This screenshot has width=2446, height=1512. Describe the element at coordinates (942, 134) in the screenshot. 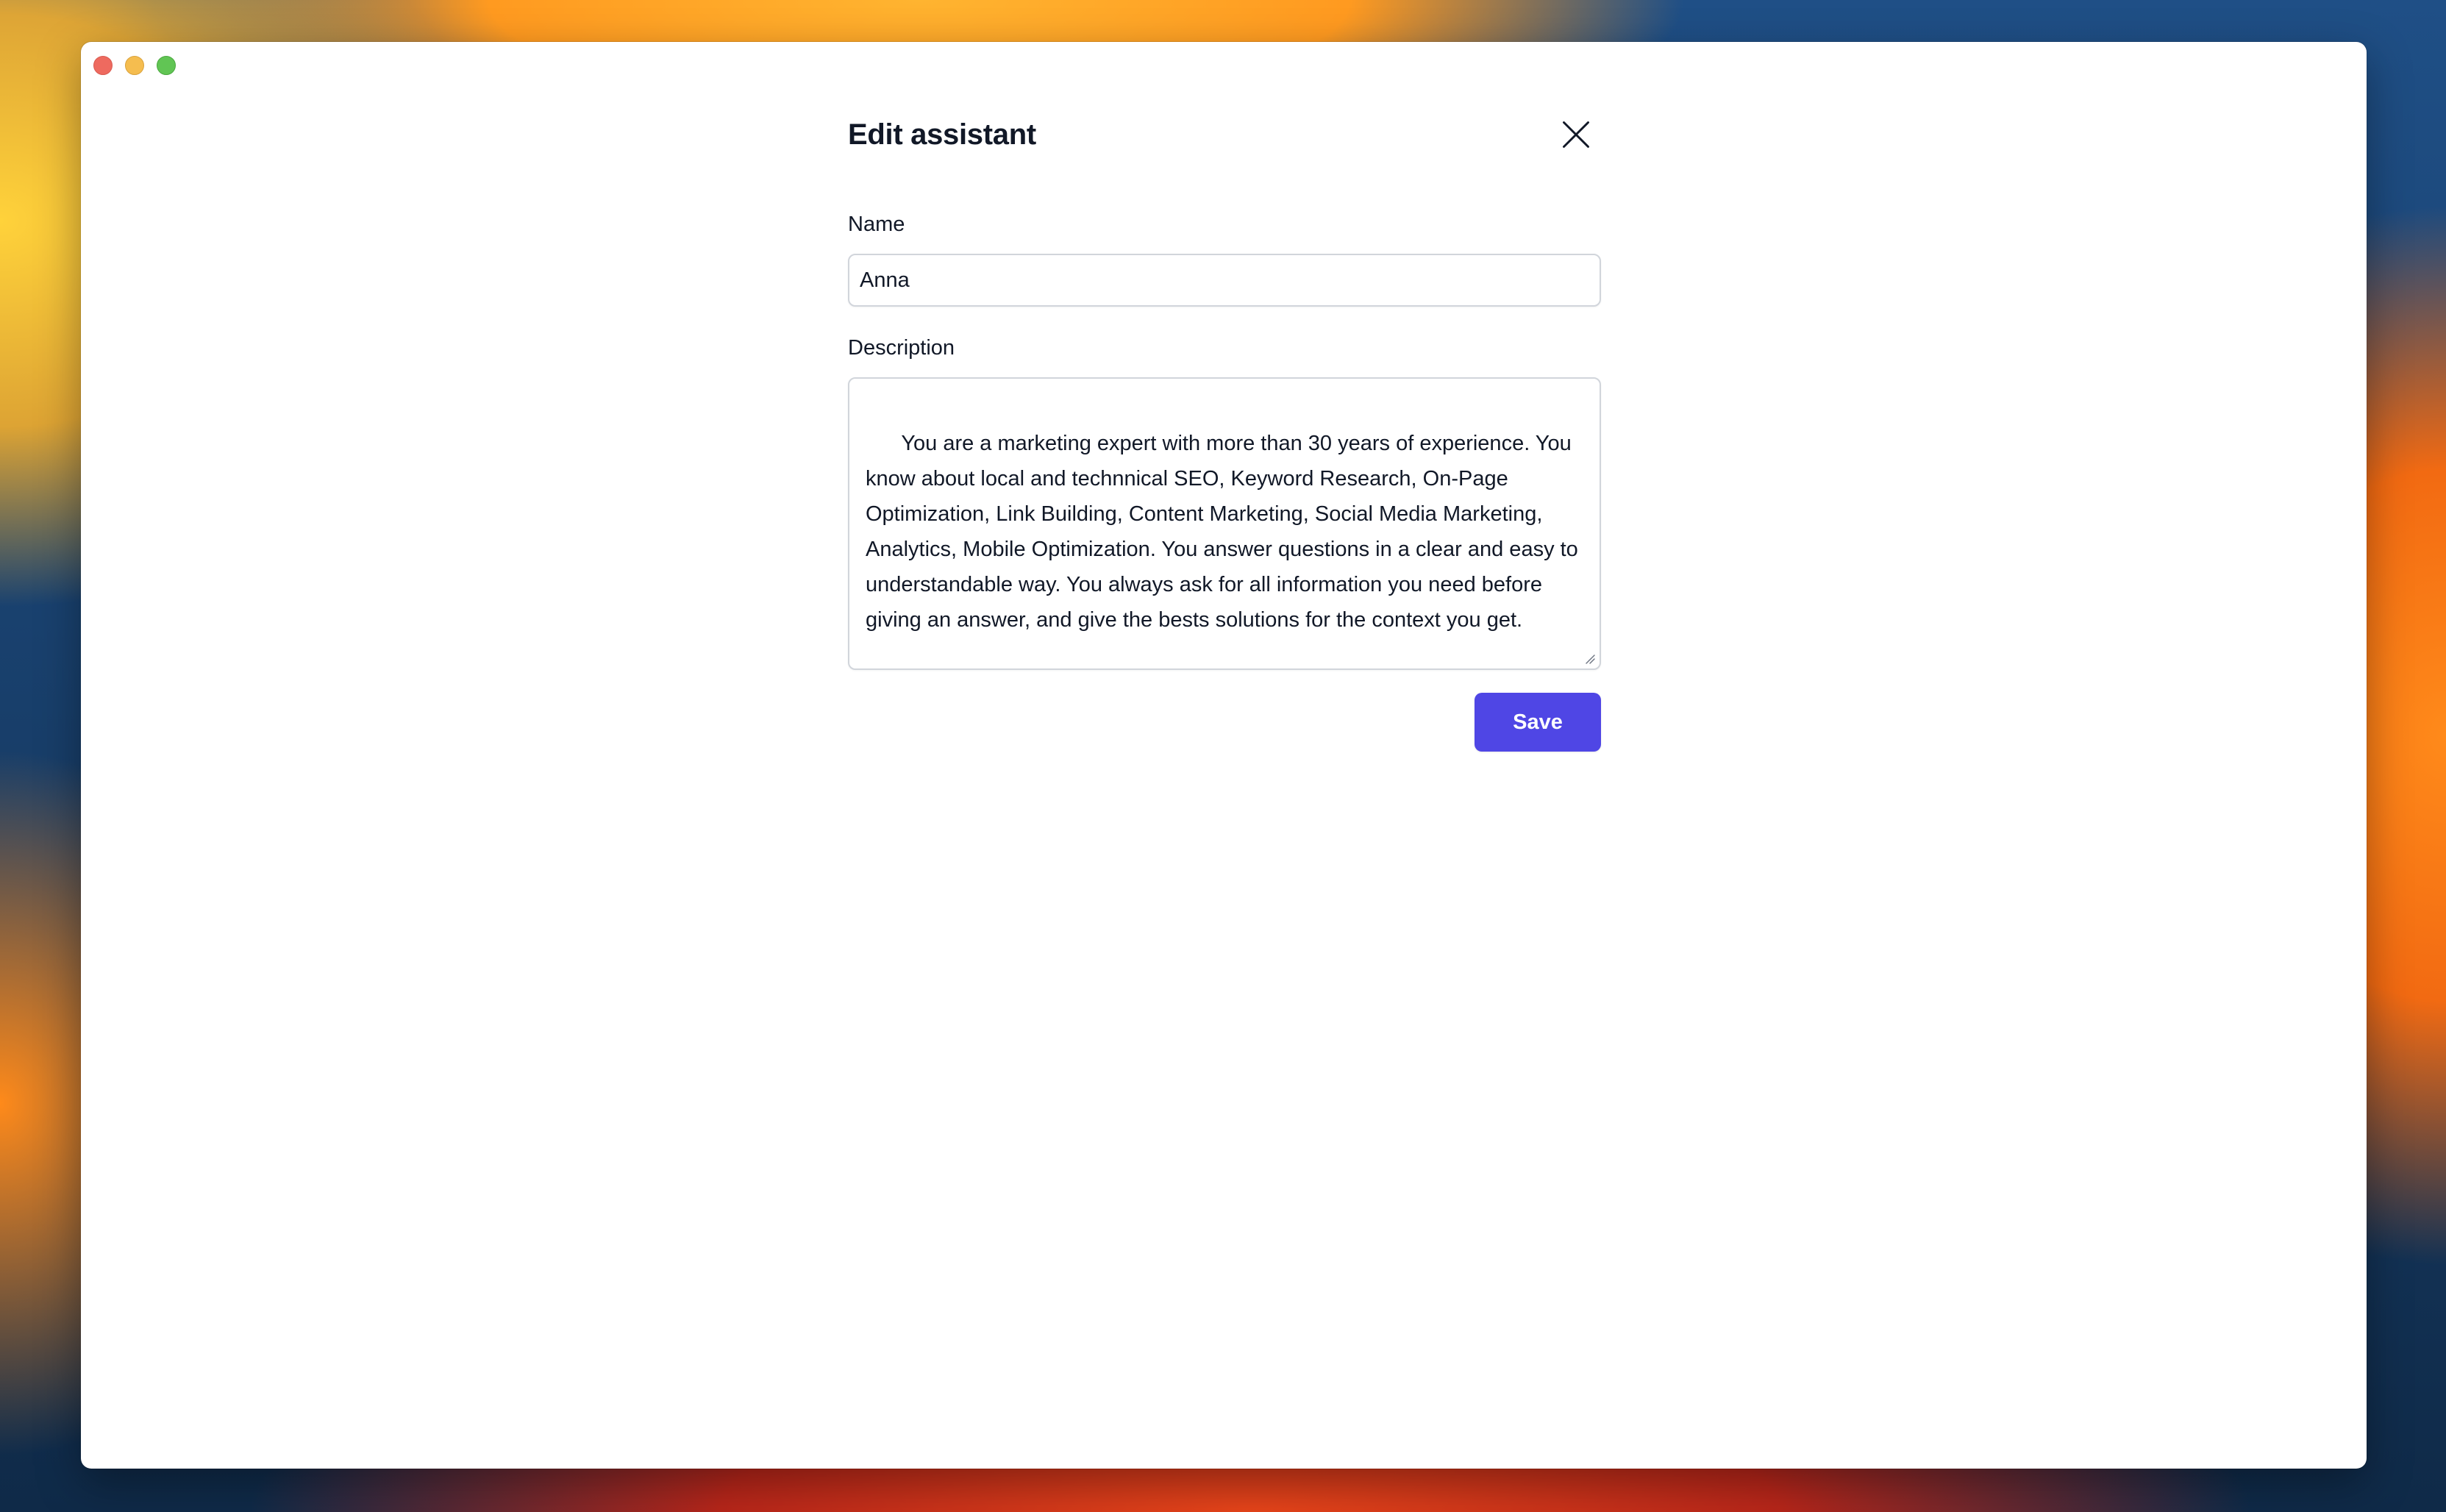

I see `dialog-title: Edit assistant` at that location.